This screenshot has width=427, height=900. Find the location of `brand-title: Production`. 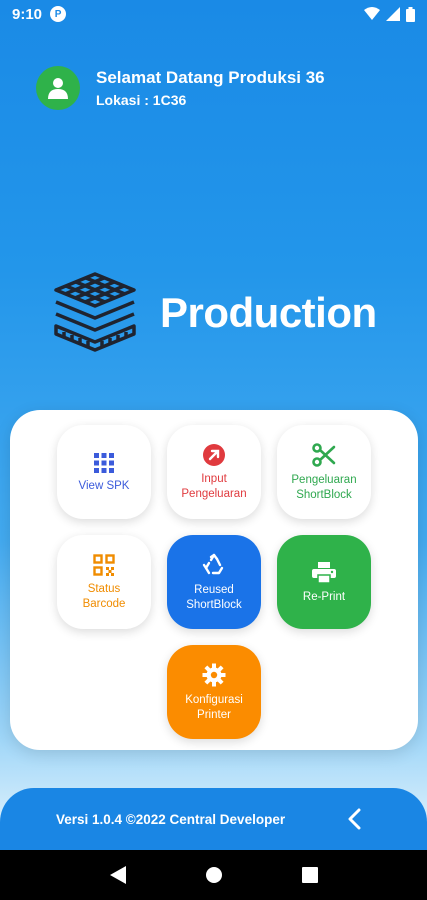

brand-title: Production is located at coordinates (268, 312).